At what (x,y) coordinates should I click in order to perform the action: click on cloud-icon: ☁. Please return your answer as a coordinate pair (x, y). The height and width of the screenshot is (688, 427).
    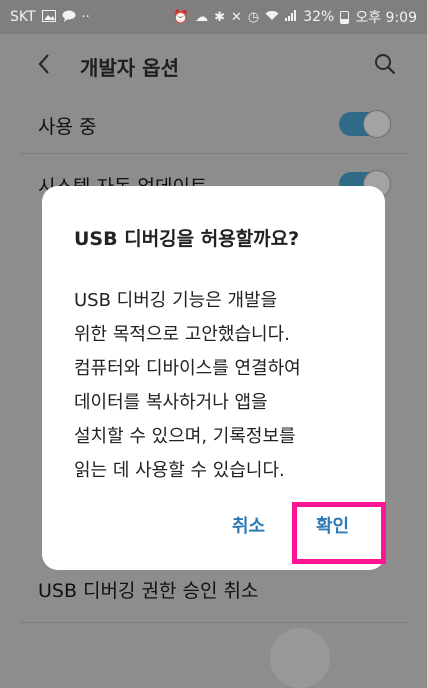
    Looking at the image, I should click on (202, 17).